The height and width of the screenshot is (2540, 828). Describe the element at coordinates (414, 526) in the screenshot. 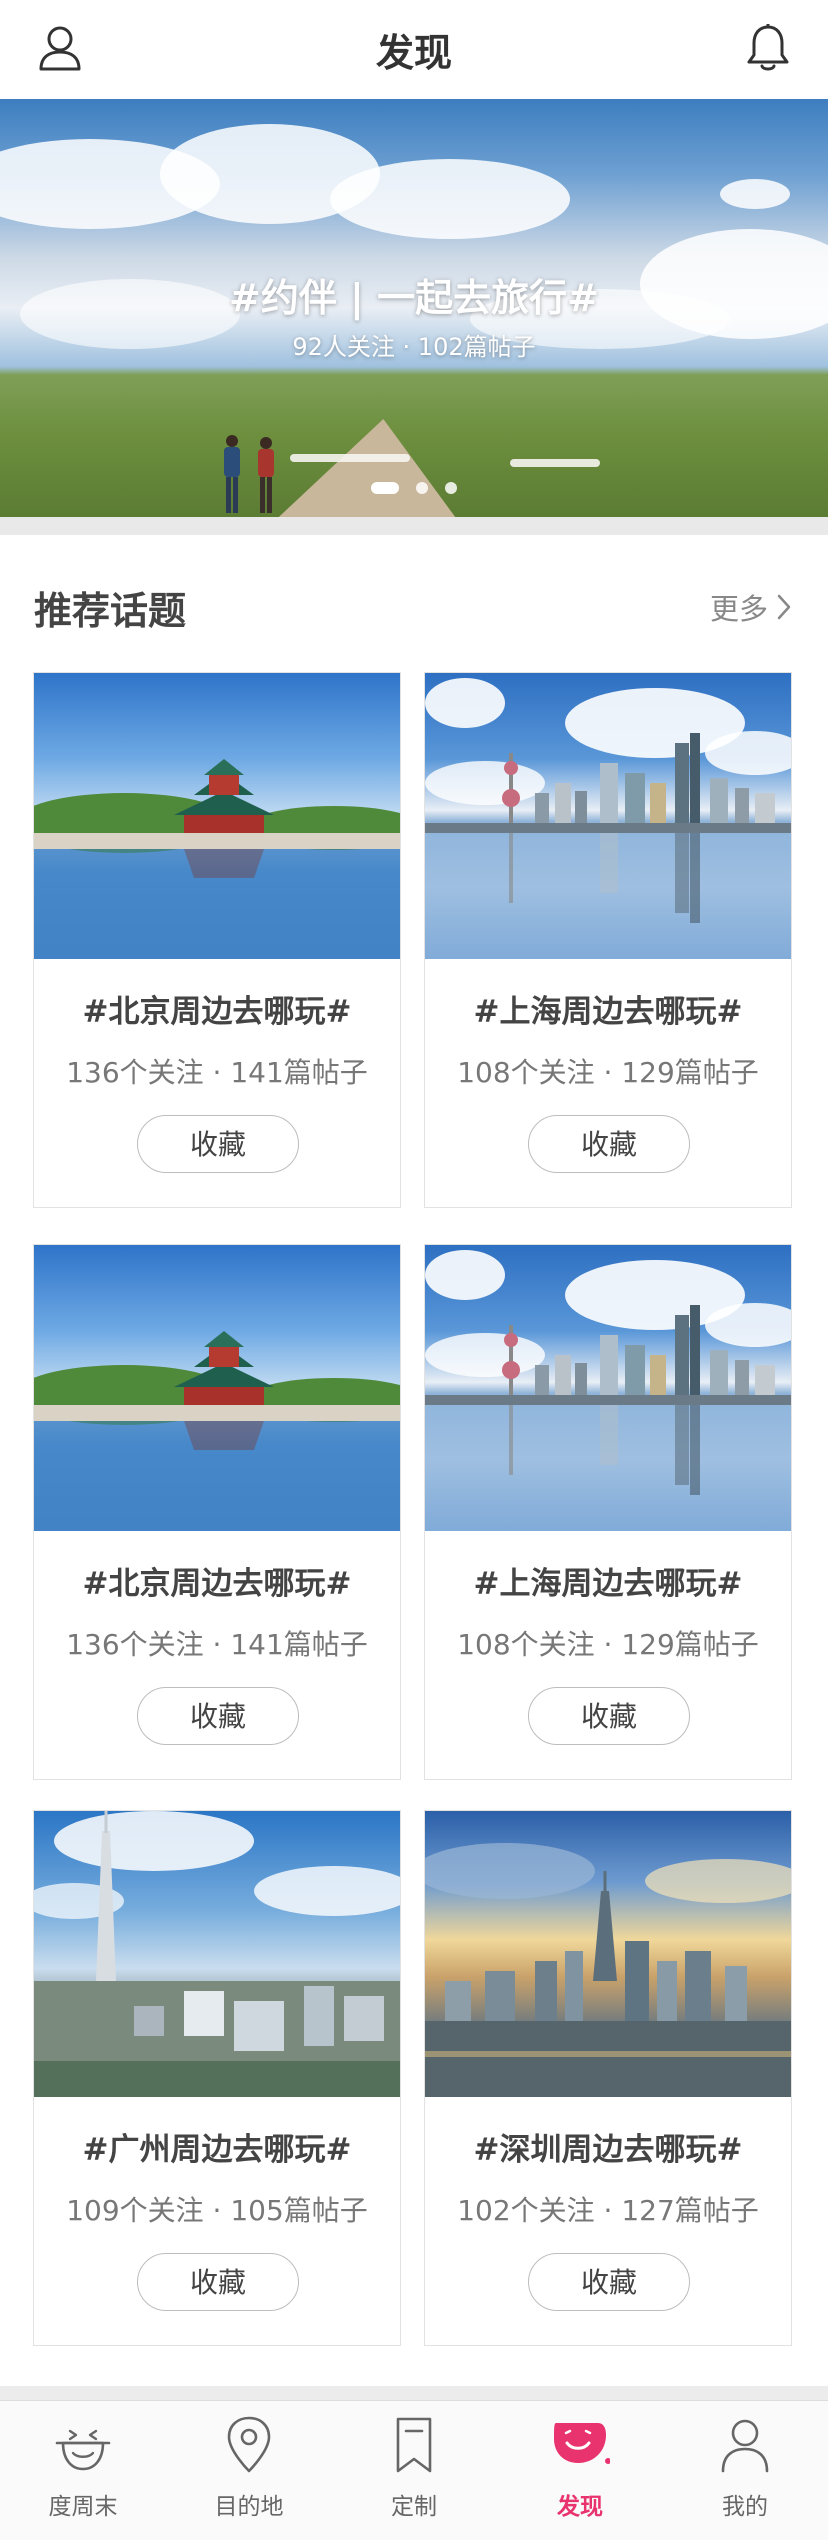

I see `section-divider` at that location.